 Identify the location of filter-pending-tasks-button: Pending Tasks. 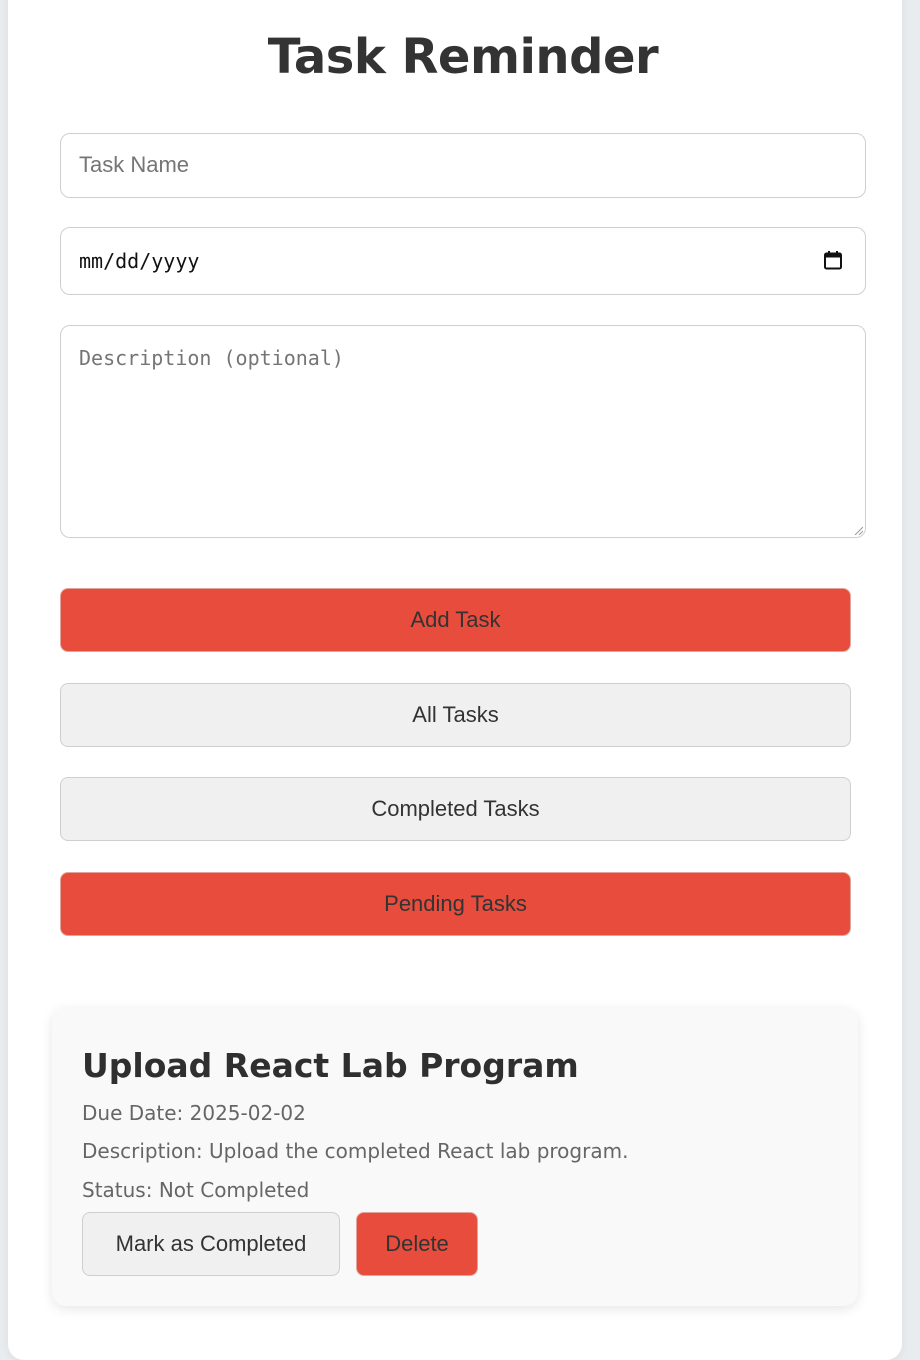
(455, 904).